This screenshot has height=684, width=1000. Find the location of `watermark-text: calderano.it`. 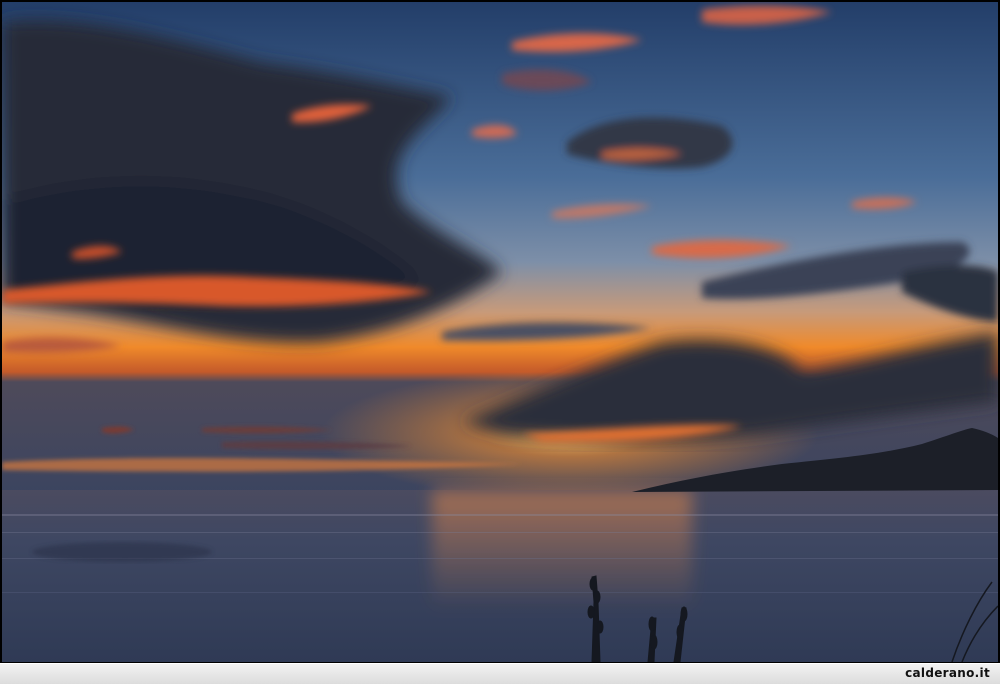

watermark-text: calderano.it is located at coordinates (947, 673).